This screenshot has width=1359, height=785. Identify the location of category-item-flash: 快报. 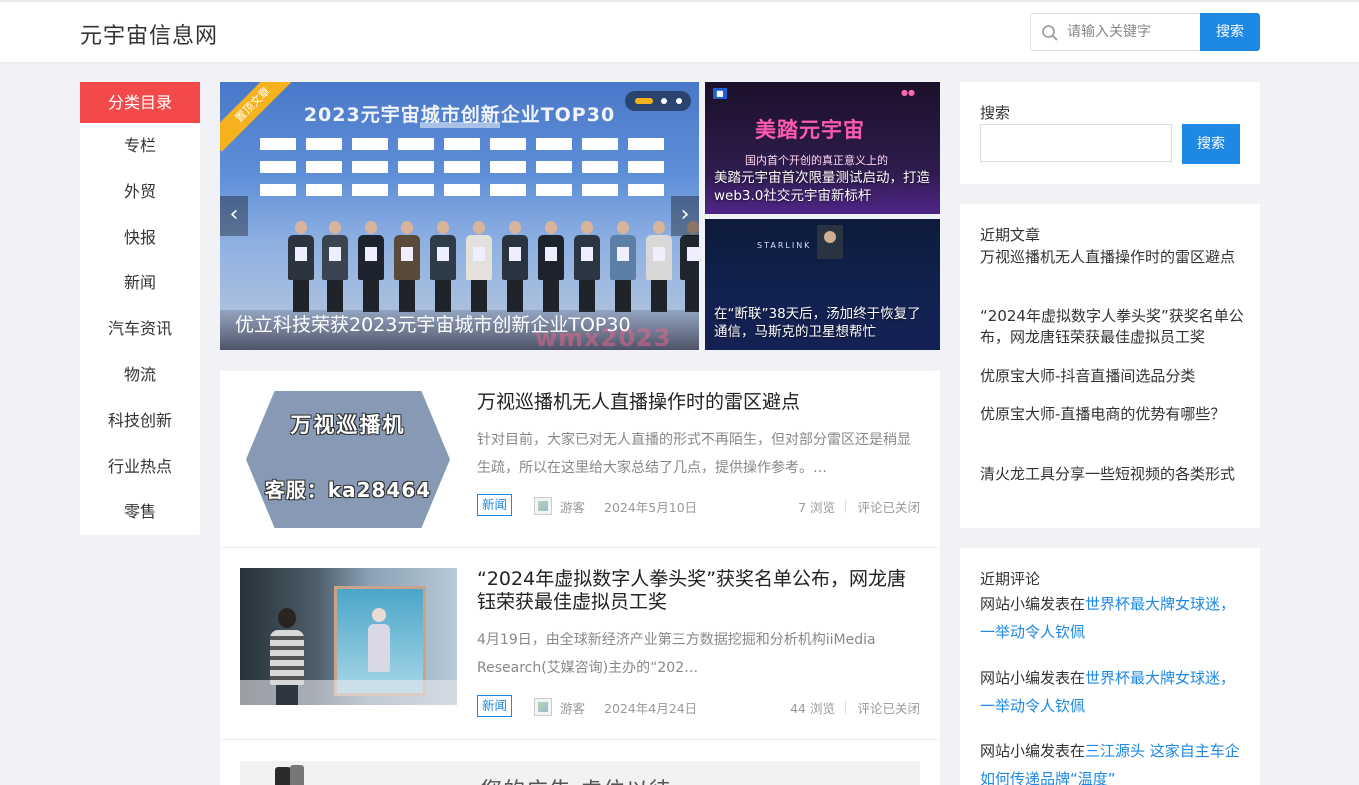
(140, 238).